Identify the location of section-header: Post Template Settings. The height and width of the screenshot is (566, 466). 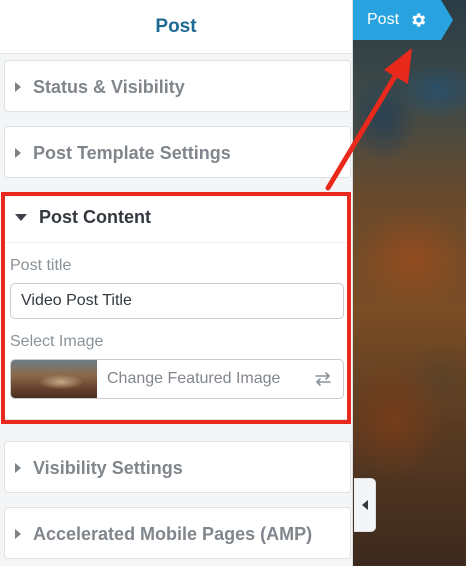
(177, 153).